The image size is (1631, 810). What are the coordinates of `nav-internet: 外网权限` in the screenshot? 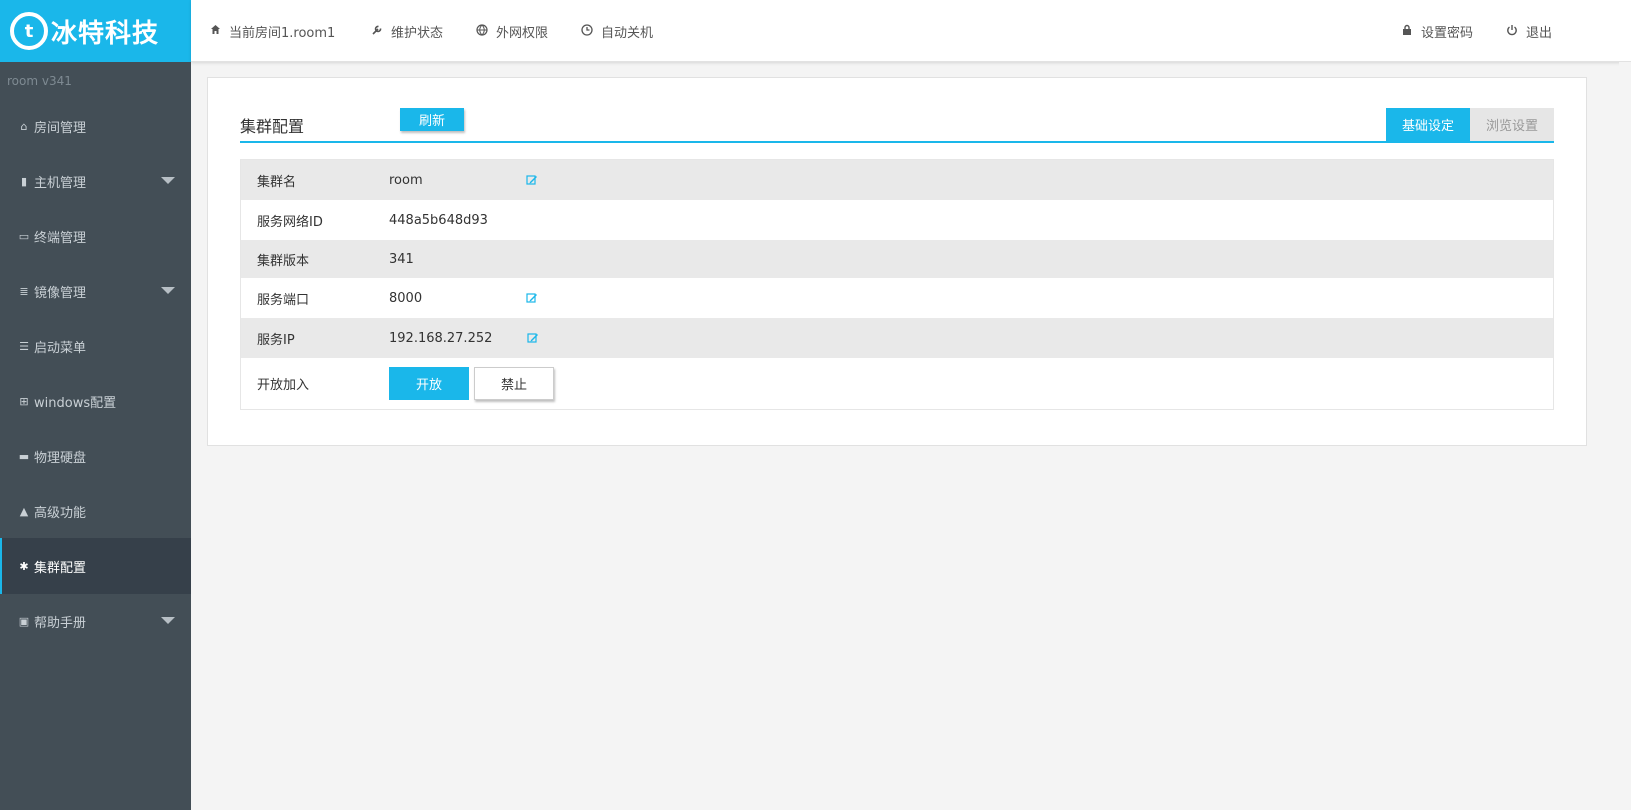 It's located at (512, 31).